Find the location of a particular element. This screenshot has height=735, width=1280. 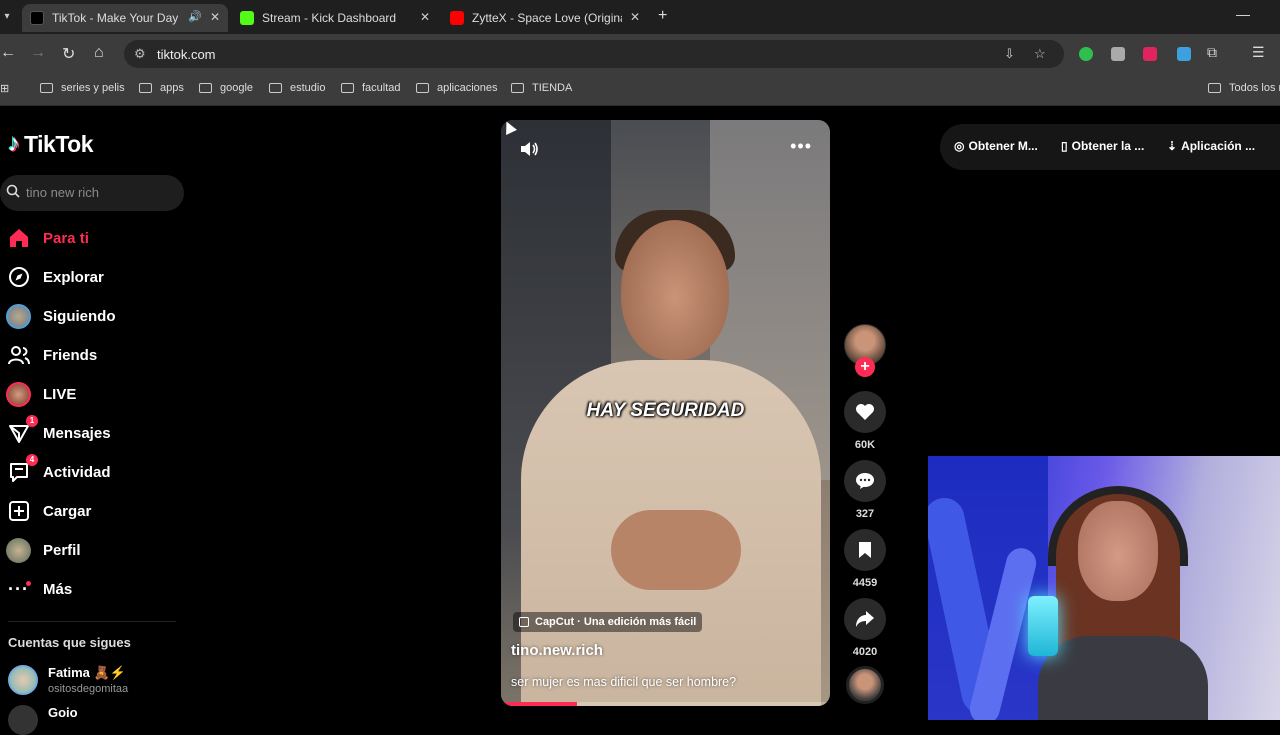

new-tab-icon: + is located at coordinates (662, 16).